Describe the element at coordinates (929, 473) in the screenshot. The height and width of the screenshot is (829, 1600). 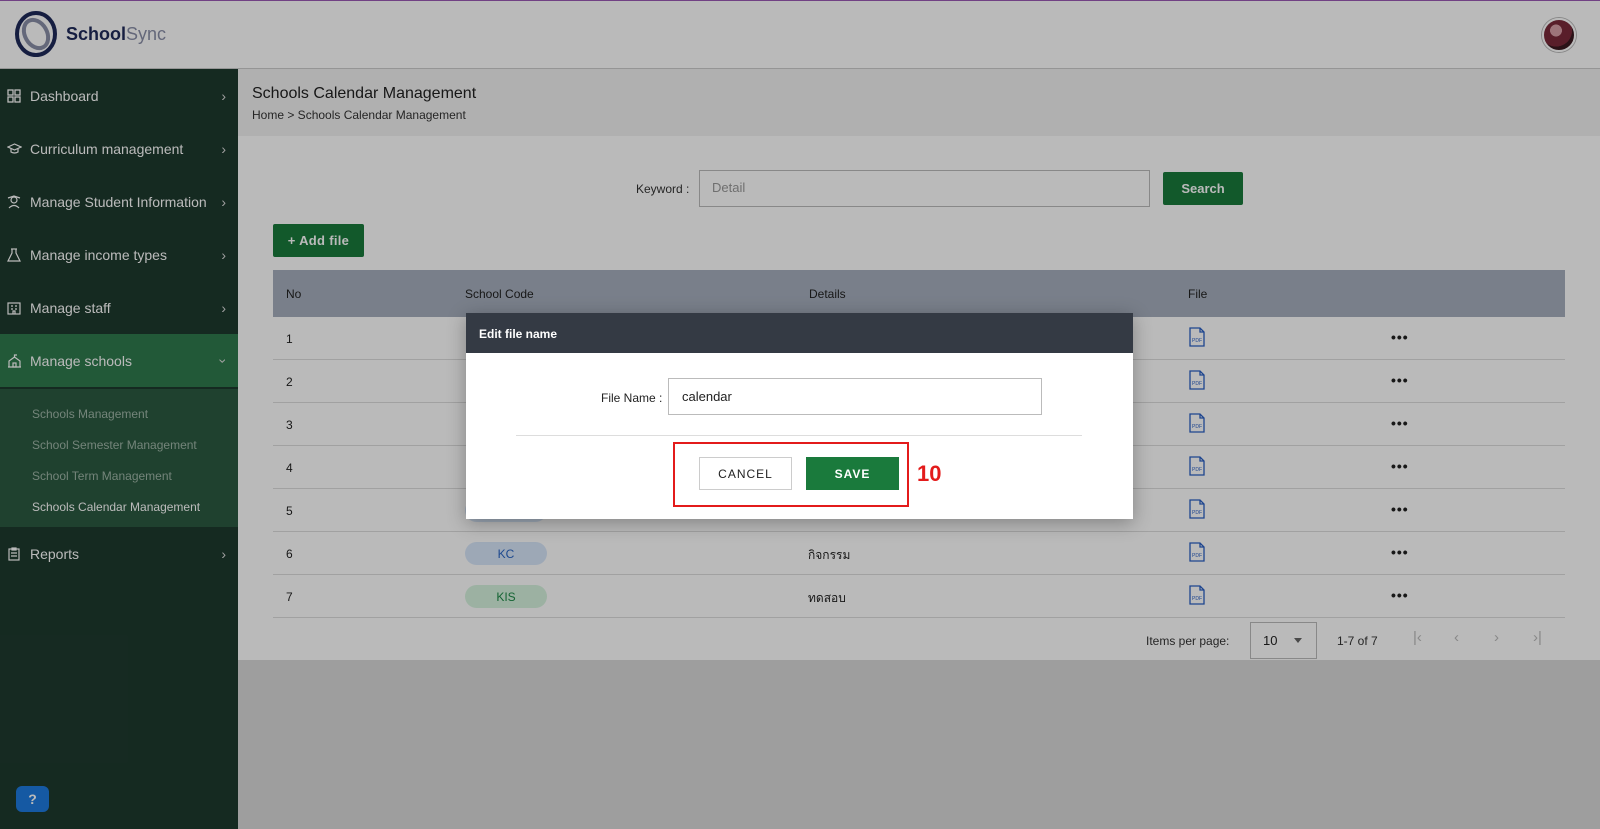
I see `annotation-step-number: 10` at that location.